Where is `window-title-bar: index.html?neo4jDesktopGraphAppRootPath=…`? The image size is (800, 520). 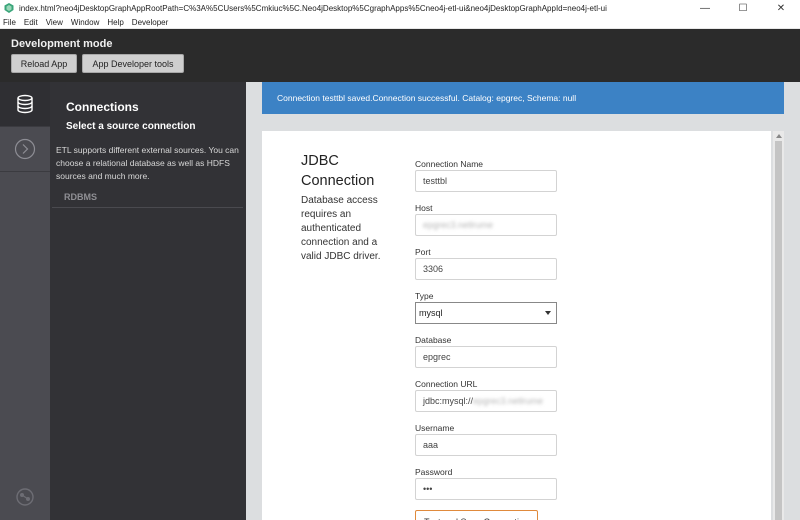 window-title-bar: index.html?neo4jDesktopGraphAppRootPath=… is located at coordinates (400, 8).